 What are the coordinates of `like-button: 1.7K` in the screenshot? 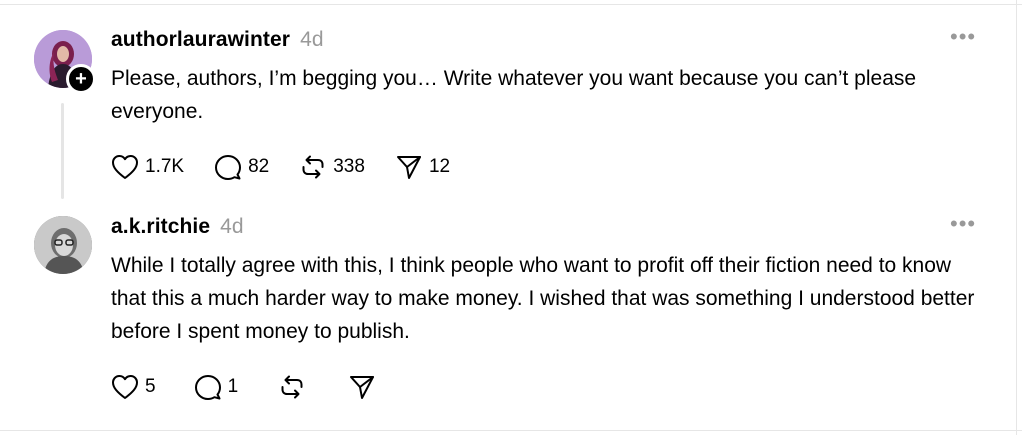 It's located at (147, 167).